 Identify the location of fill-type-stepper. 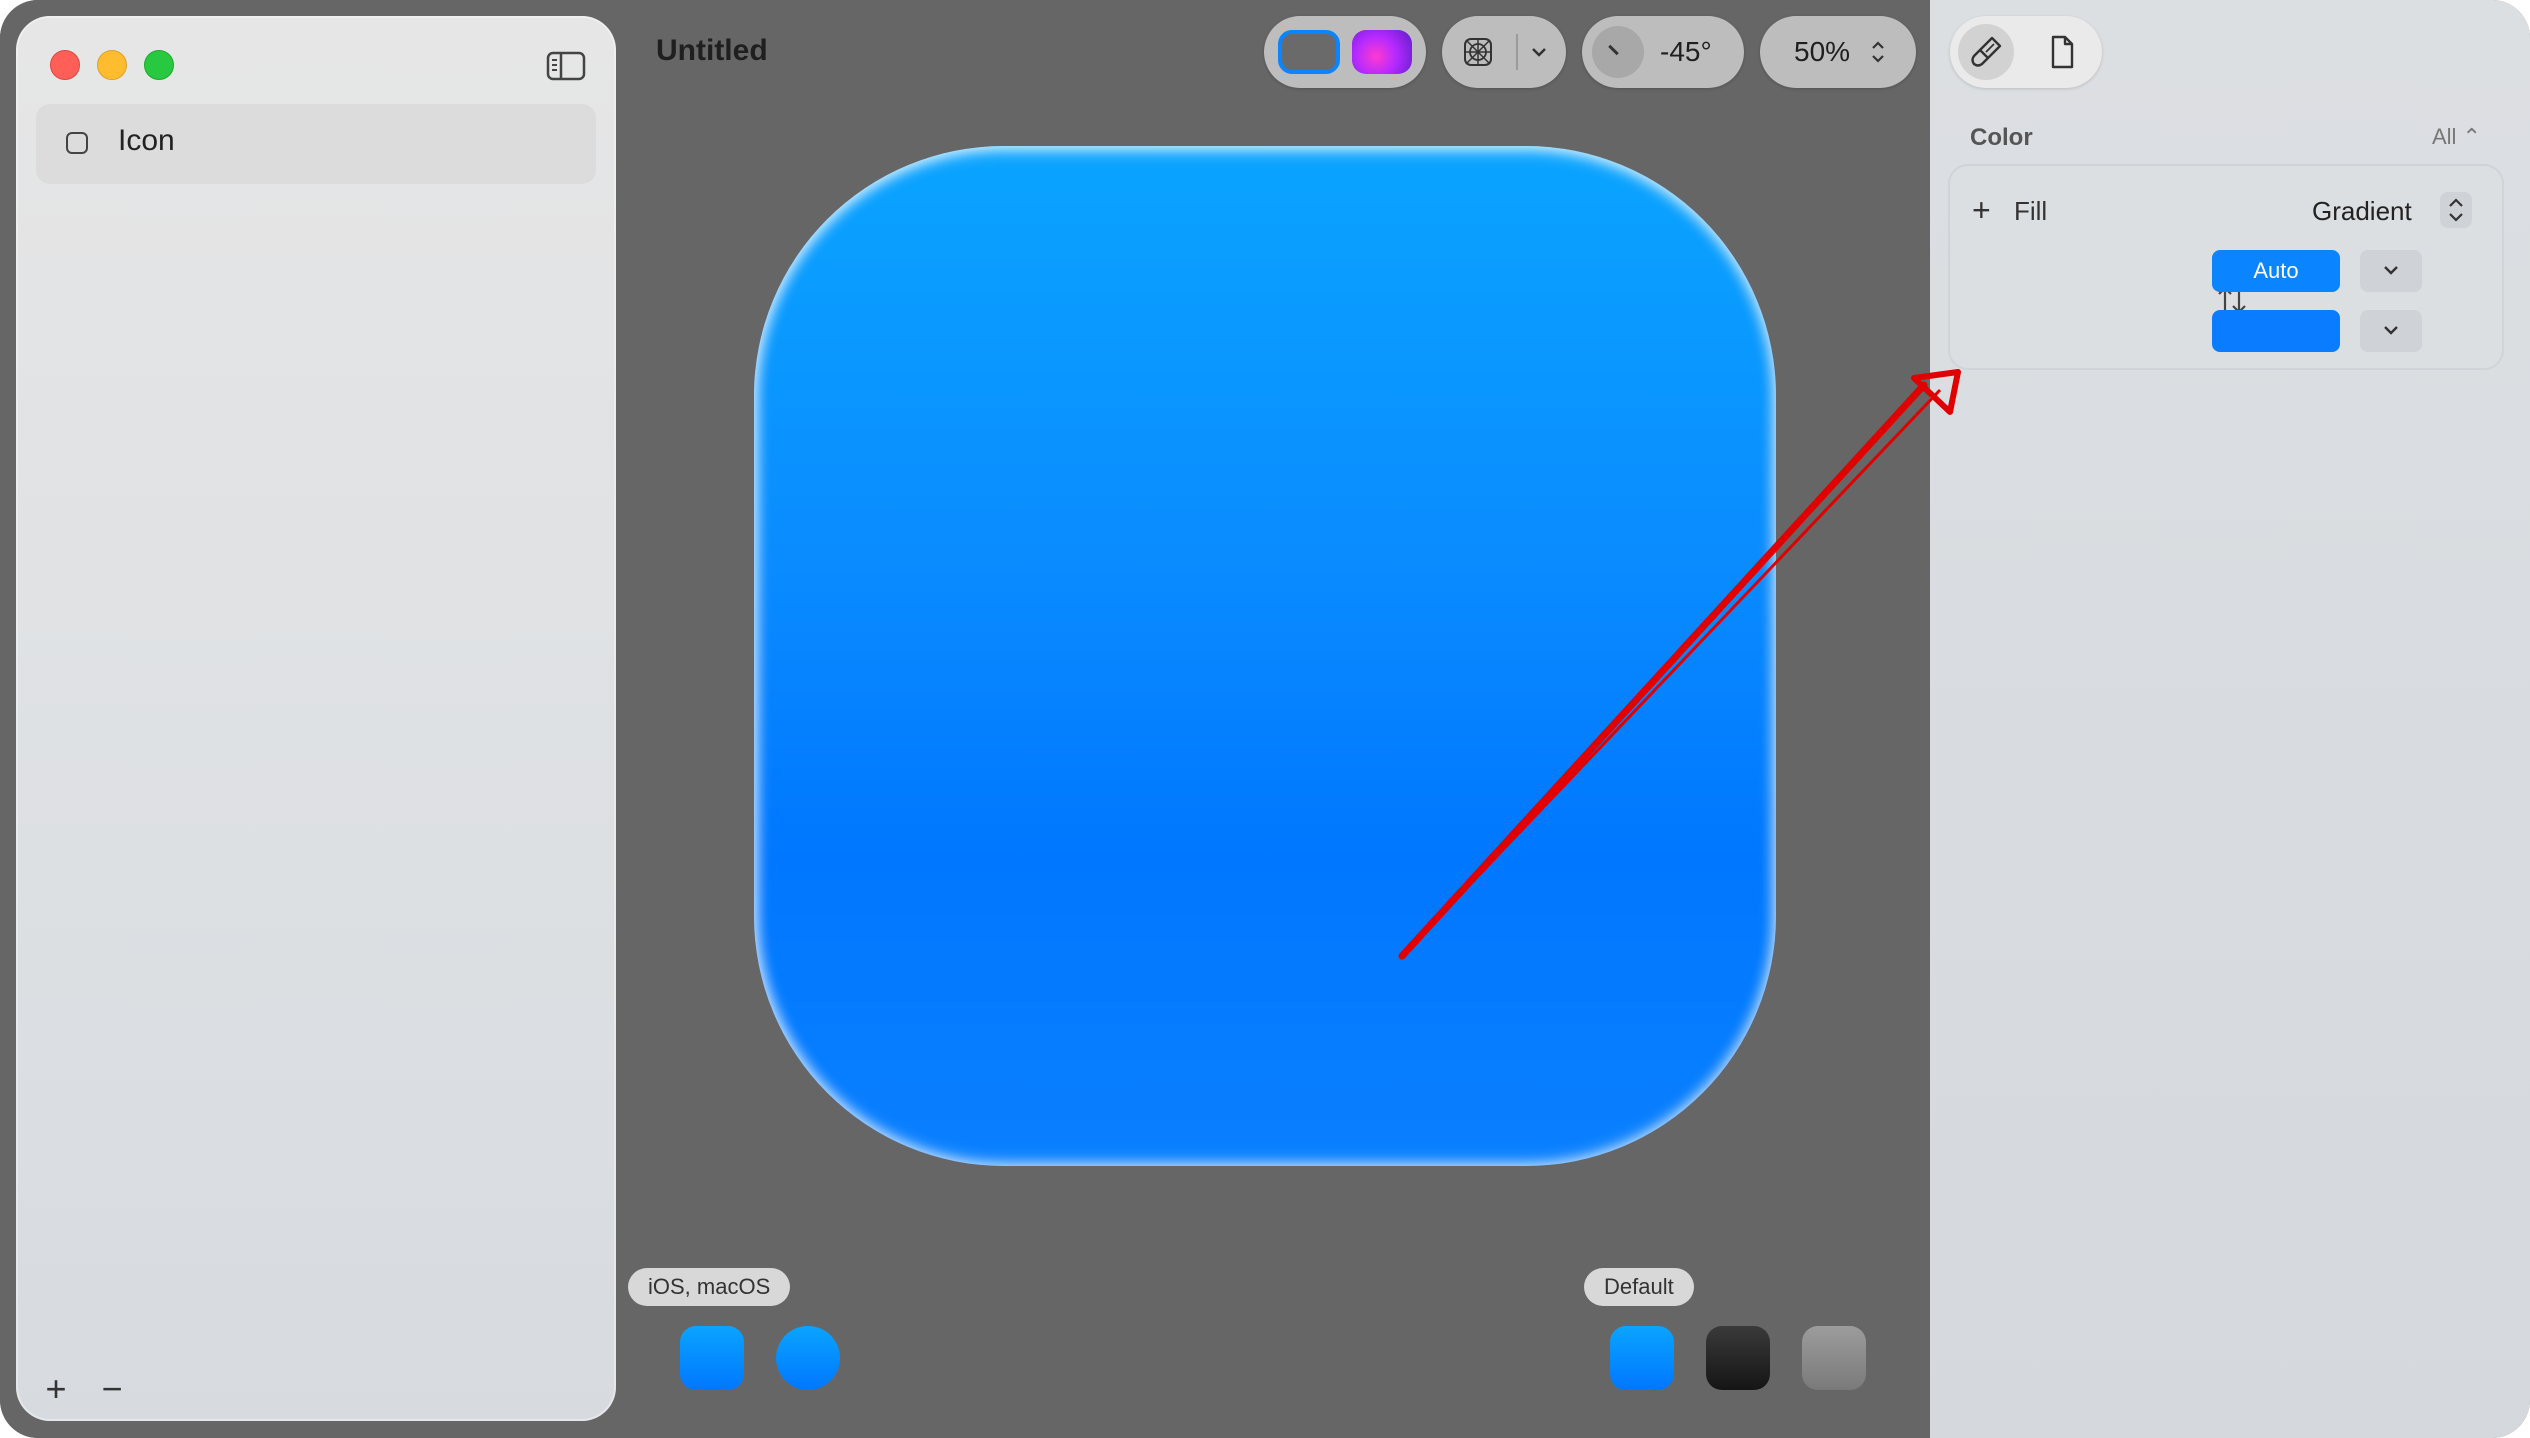
(2456, 210).